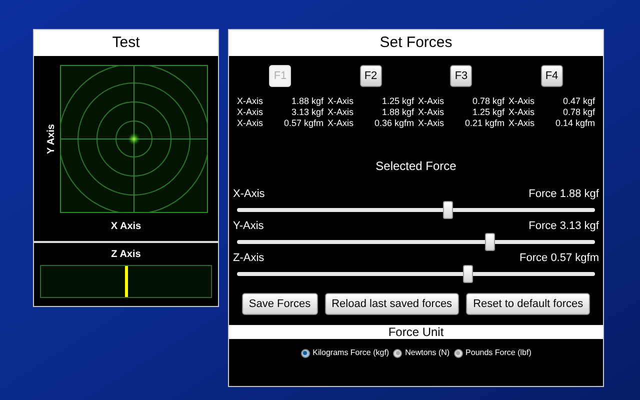 The width and height of the screenshot is (640, 400). What do you see at coordinates (563, 194) in the screenshot?
I see `force-reading: Force 1.88 kgf` at bounding box center [563, 194].